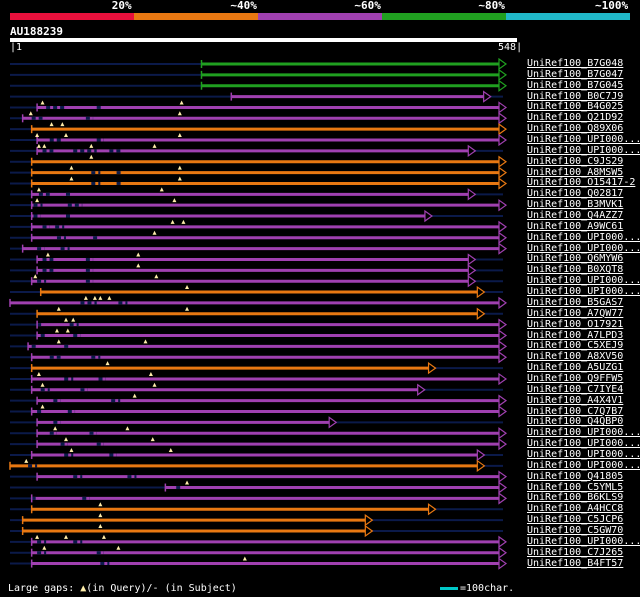 Image resolution: width=640 pixels, height=597 pixels. Describe the element at coordinates (575, 63) in the screenshot. I see `hit-link: UniRef100_B7G048` at that location.